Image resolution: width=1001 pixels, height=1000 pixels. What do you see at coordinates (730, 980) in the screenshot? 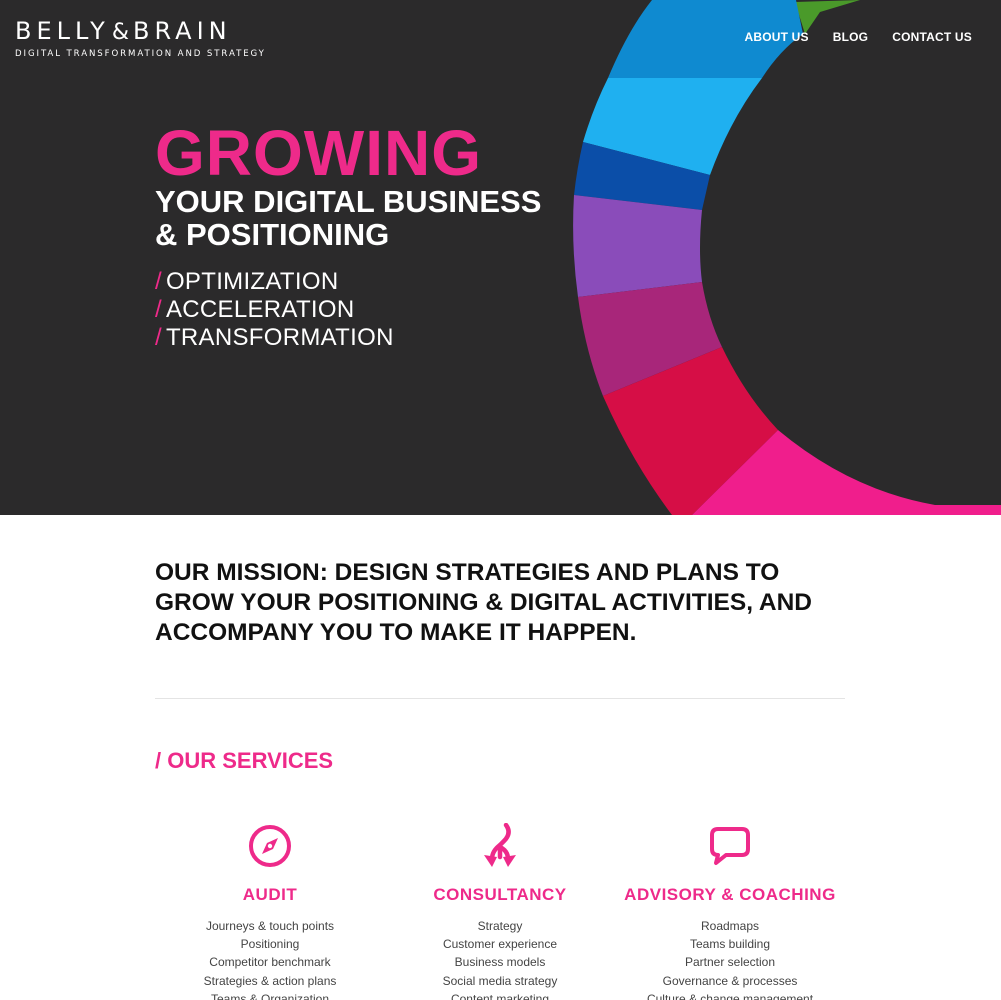
I see `list-item: Governance & processes` at bounding box center [730, 980].